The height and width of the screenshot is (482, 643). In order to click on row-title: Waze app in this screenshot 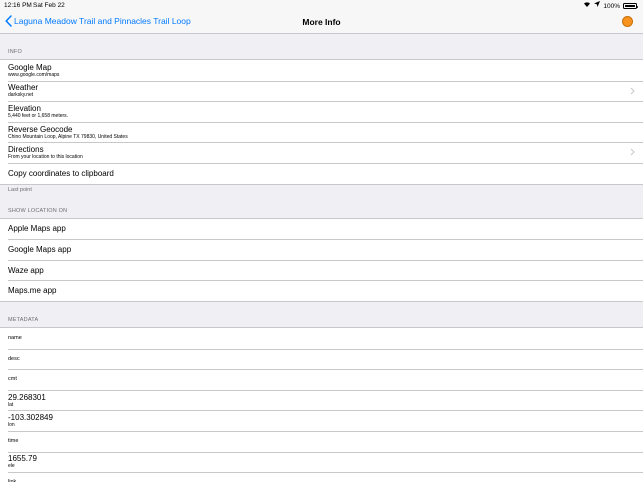, I will do `click(26, 270)`.